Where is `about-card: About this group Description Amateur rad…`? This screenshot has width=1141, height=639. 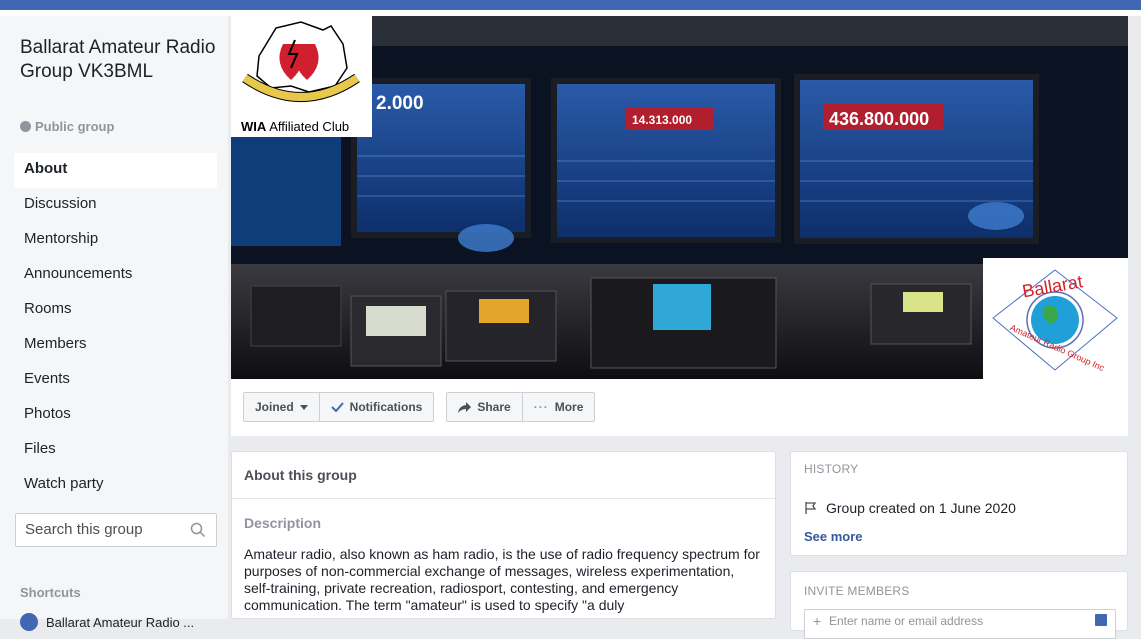
about-card: About this group Description Amateur rad… is located at coordinates (503, 535).